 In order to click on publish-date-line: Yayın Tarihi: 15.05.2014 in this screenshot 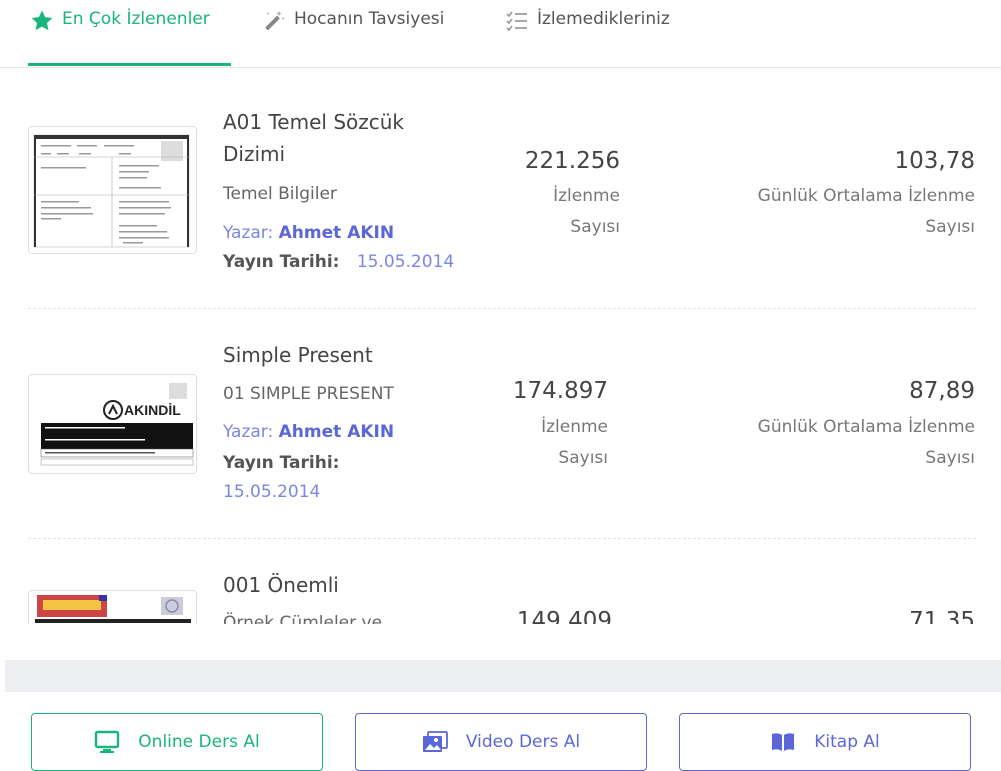, I will do `click(338, 262)`.